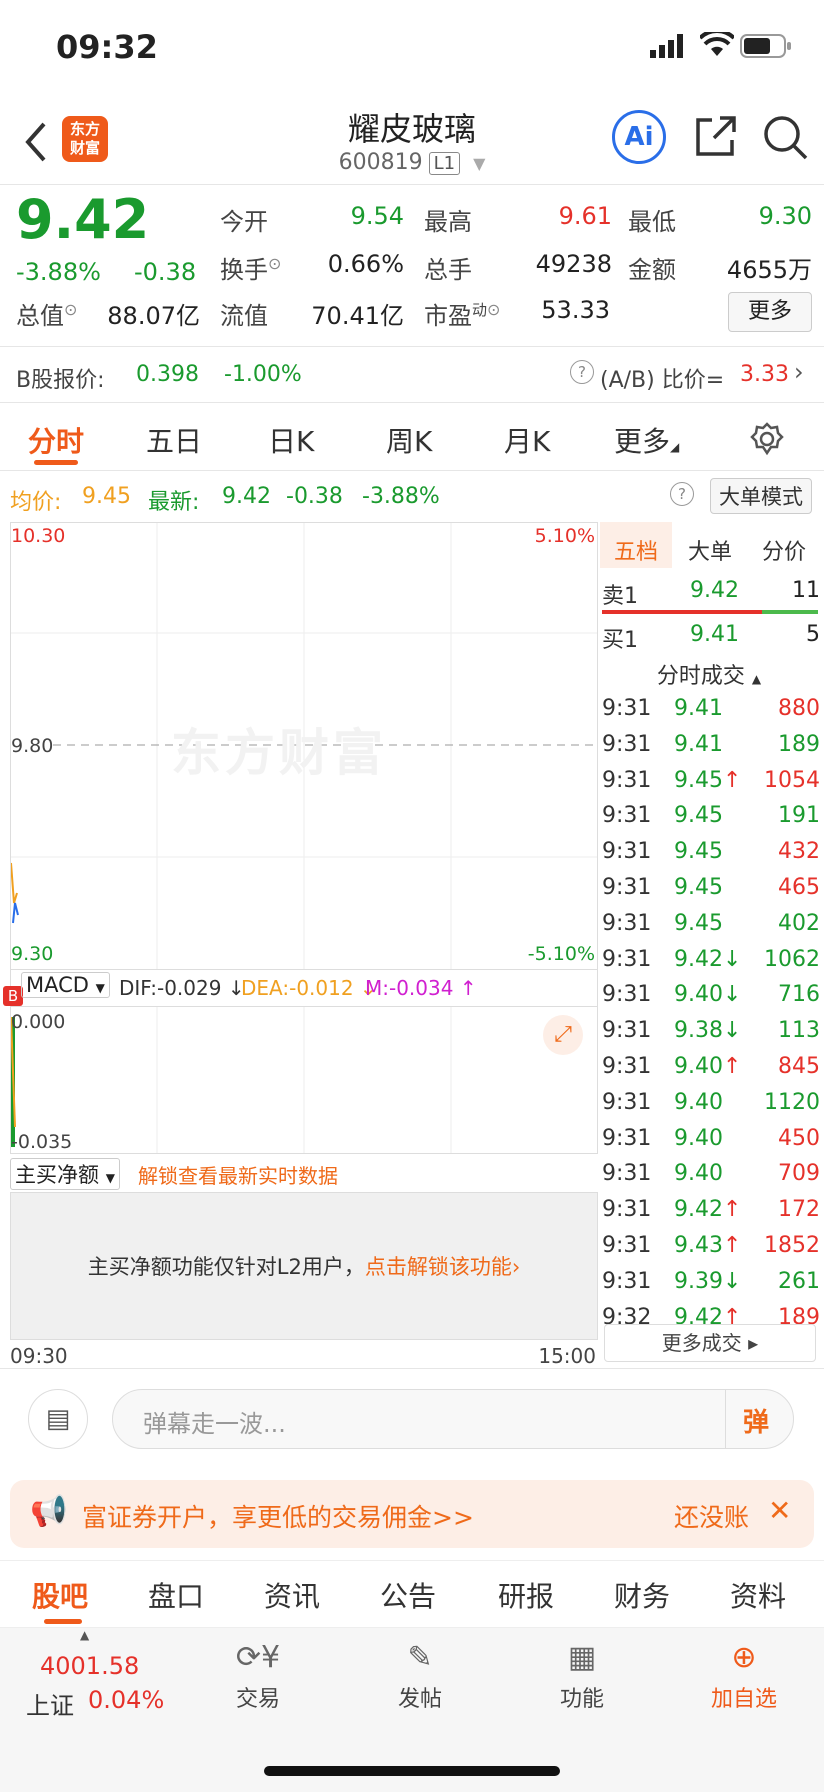  What do you see at coordinates (58, 1419) in the screenshot?
I see `danmaku-list-icon: ▤` at bounding box center [58, 1419].